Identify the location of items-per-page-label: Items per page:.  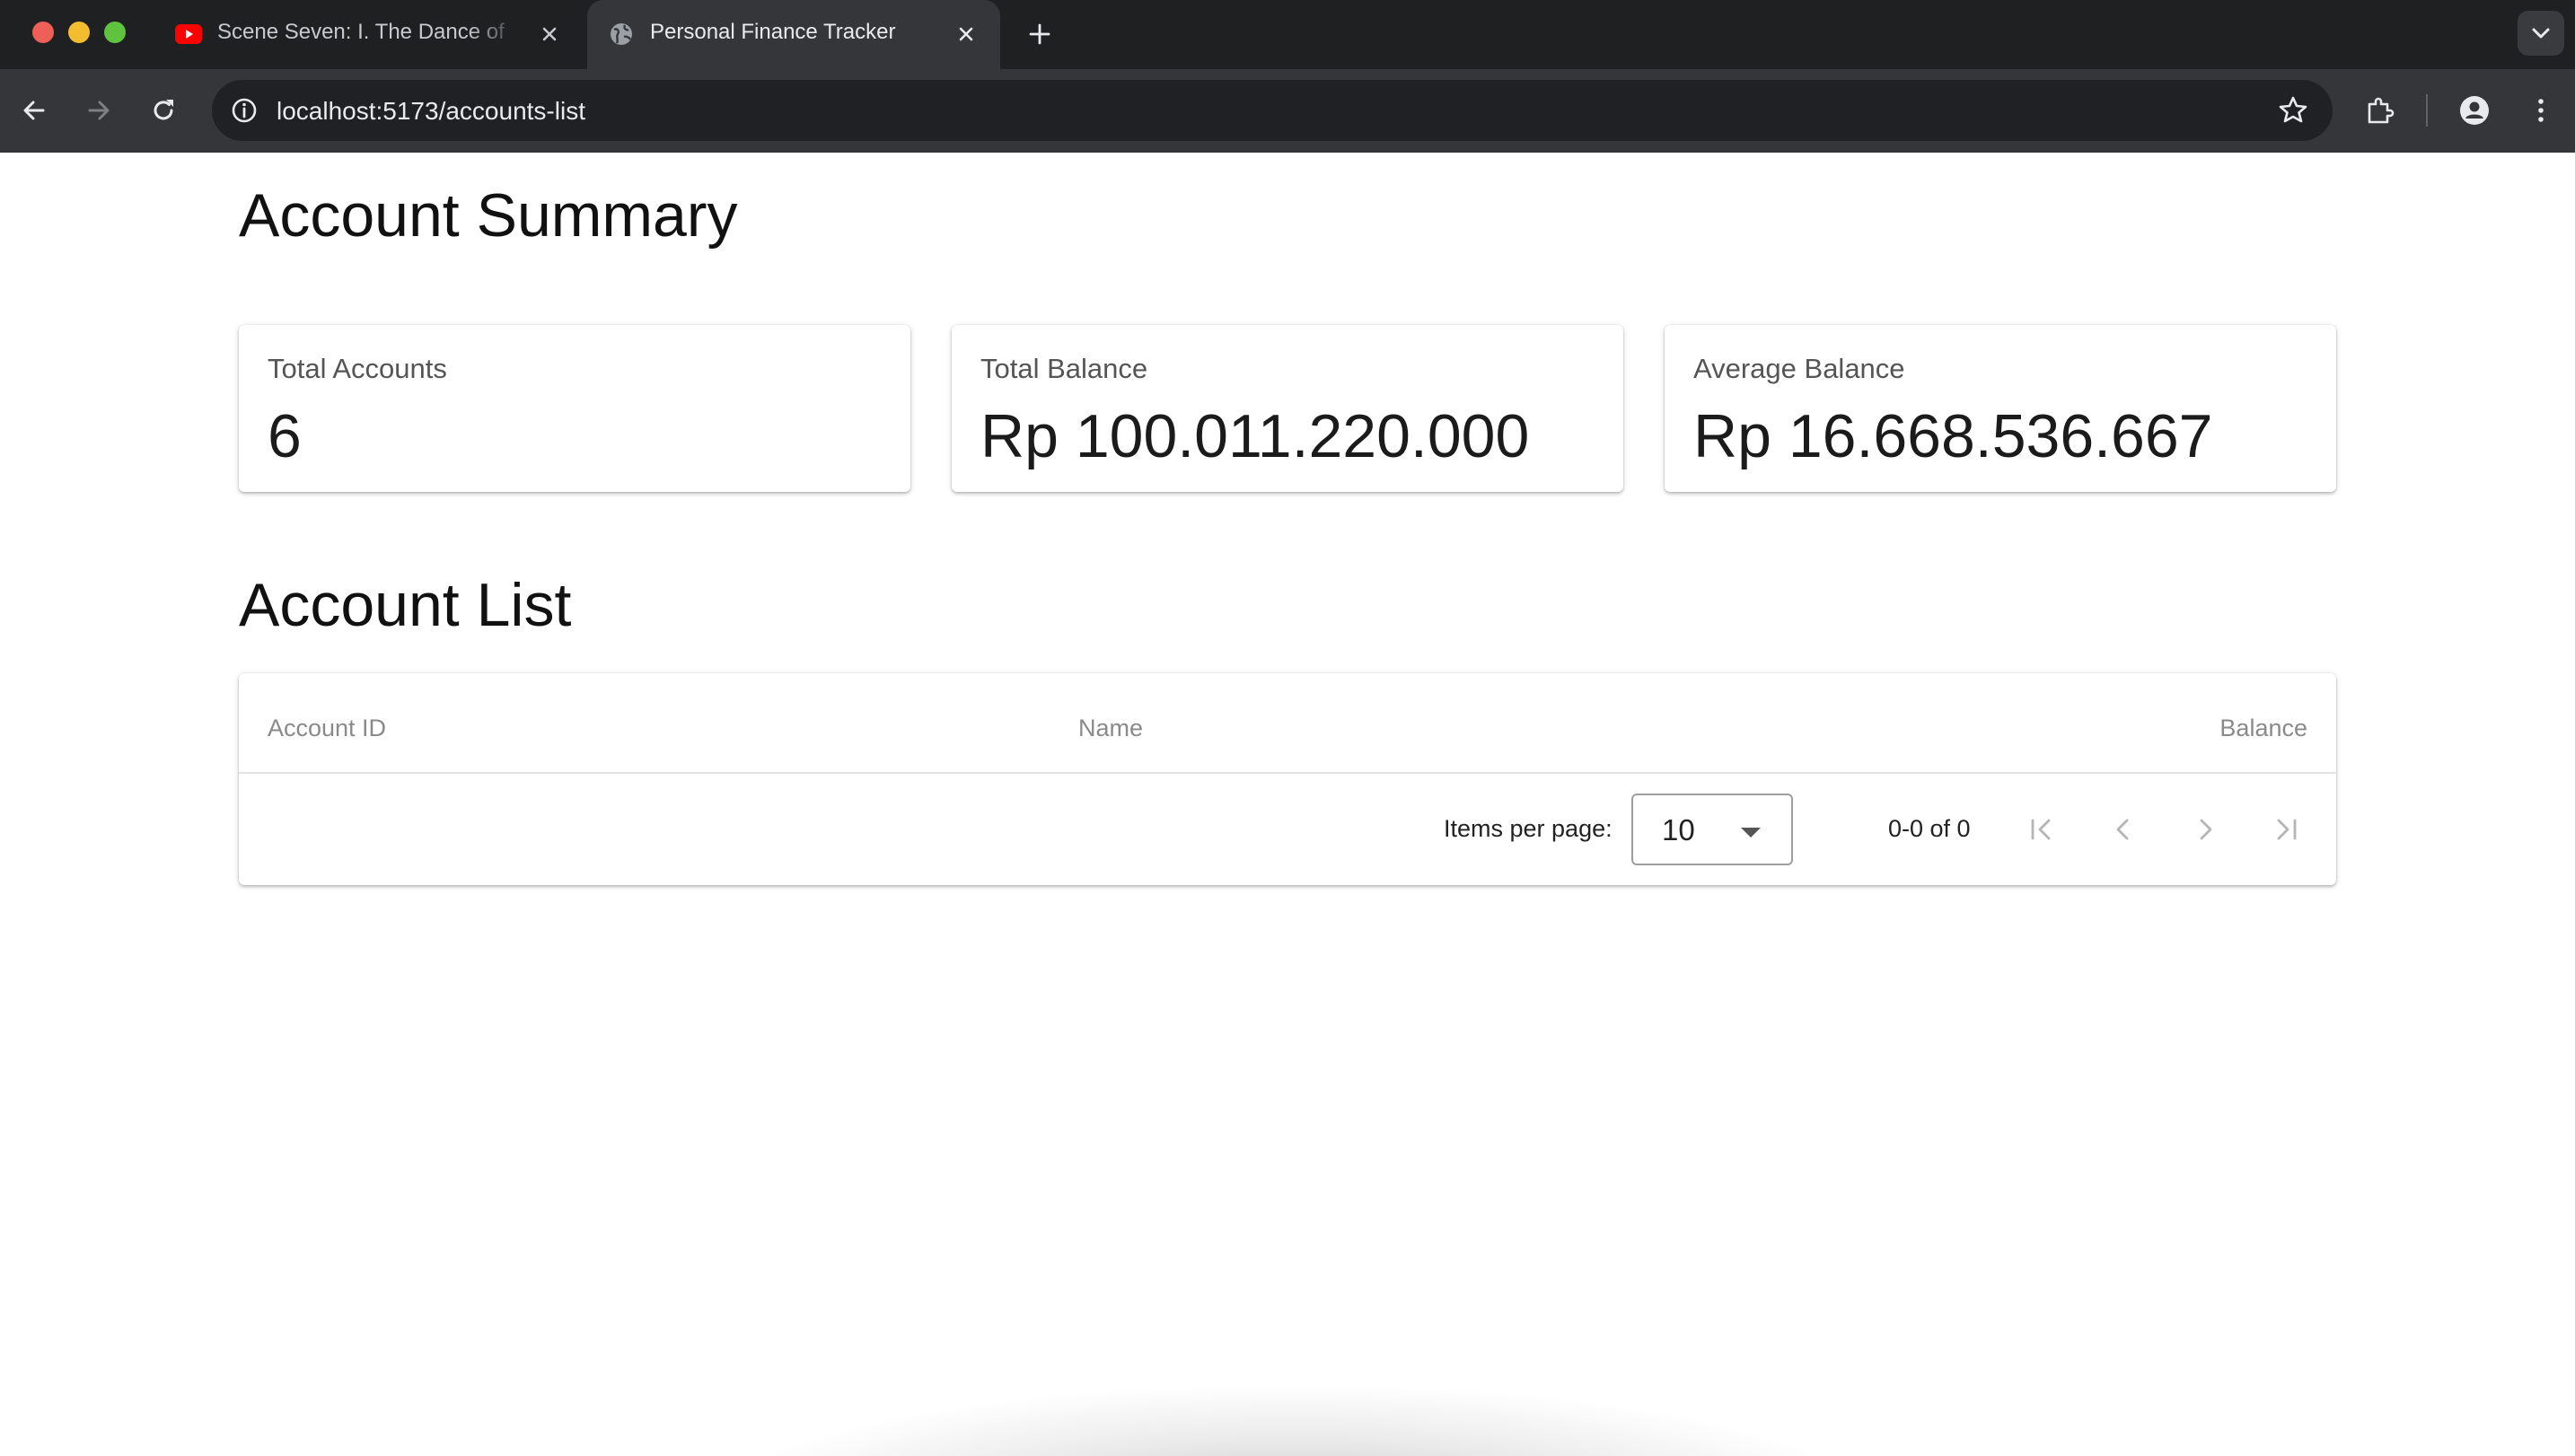
(1528, 828).